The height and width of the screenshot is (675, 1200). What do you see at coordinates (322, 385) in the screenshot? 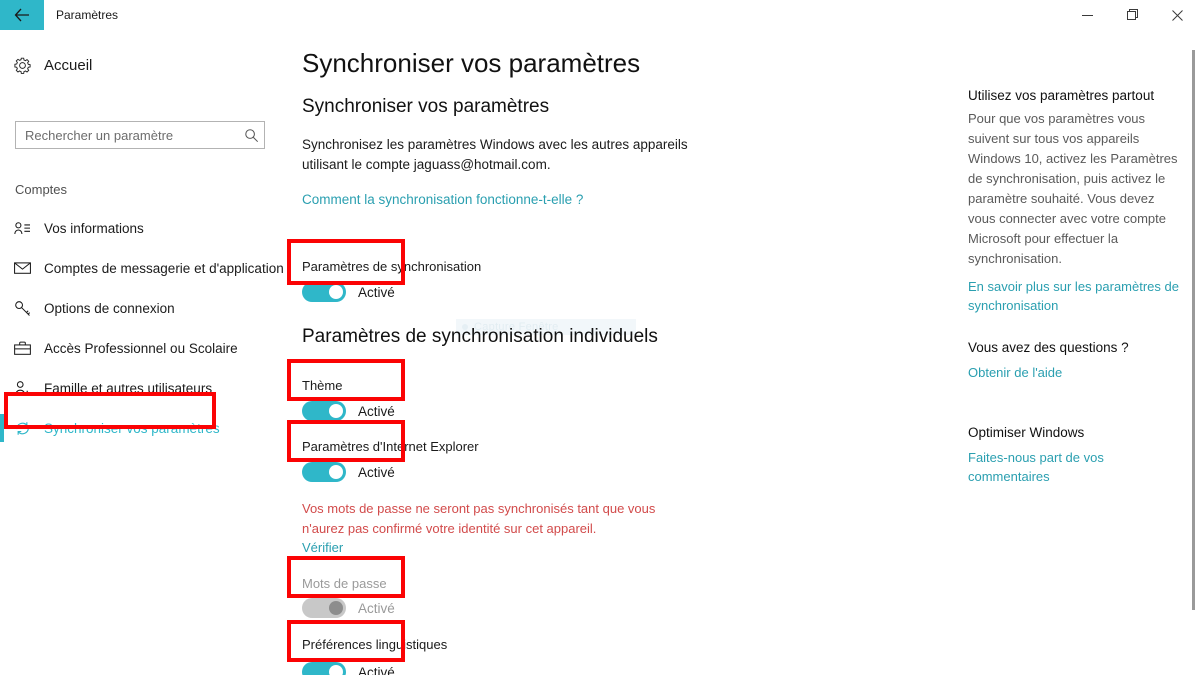
I see `theme-label: Thème` at bounding box center [322, 385].